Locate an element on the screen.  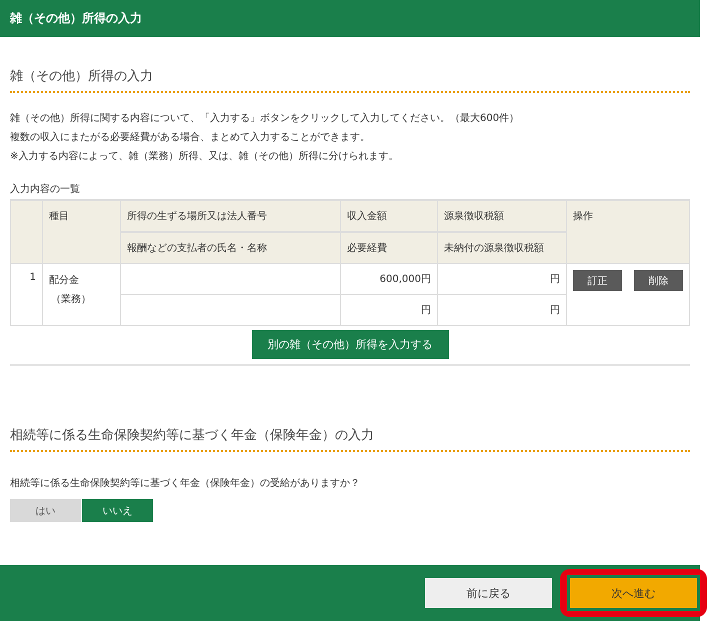
action-button: 訂正 is located at coordinates (597, 280).